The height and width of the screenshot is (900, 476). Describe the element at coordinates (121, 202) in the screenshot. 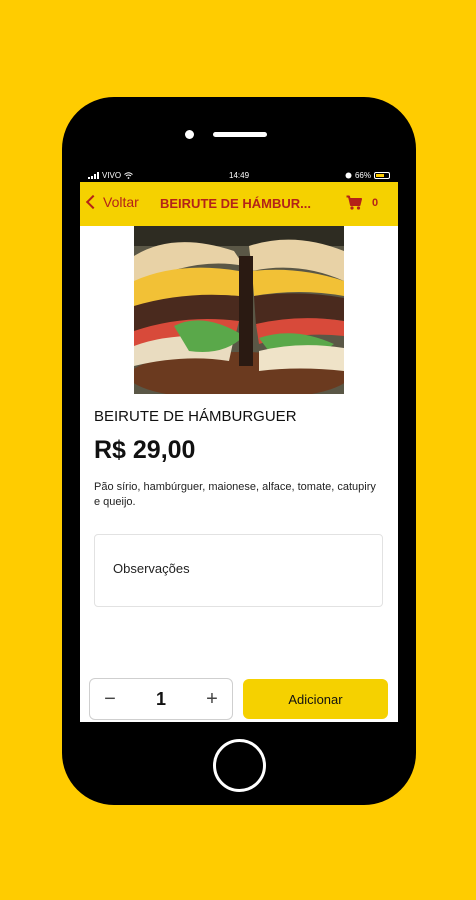

I see `back-label: Voltar` at that location.